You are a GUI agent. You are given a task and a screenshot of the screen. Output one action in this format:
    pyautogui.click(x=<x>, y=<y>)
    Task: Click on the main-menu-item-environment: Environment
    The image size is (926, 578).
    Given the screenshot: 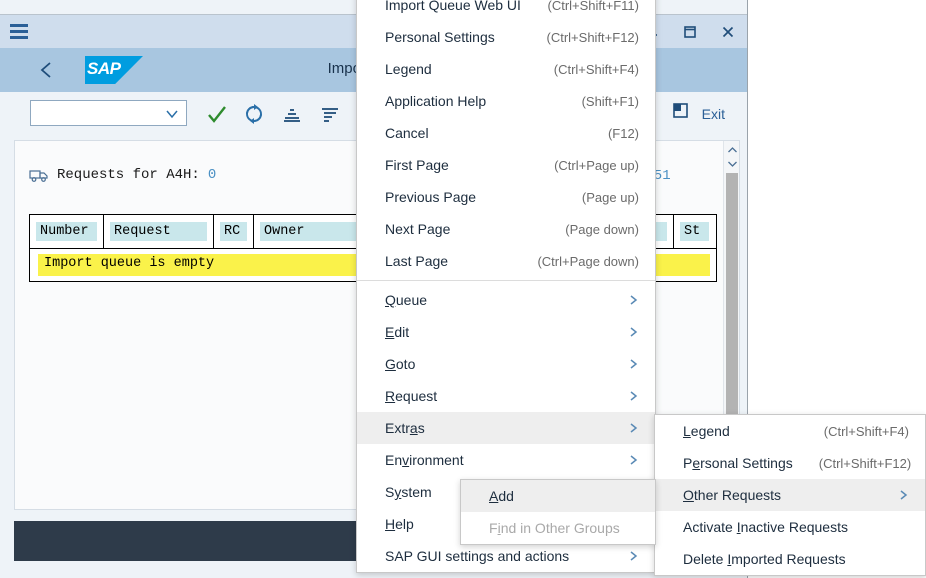 What is the action you would take?
    pyautogui.click(x=506, y=460)
    